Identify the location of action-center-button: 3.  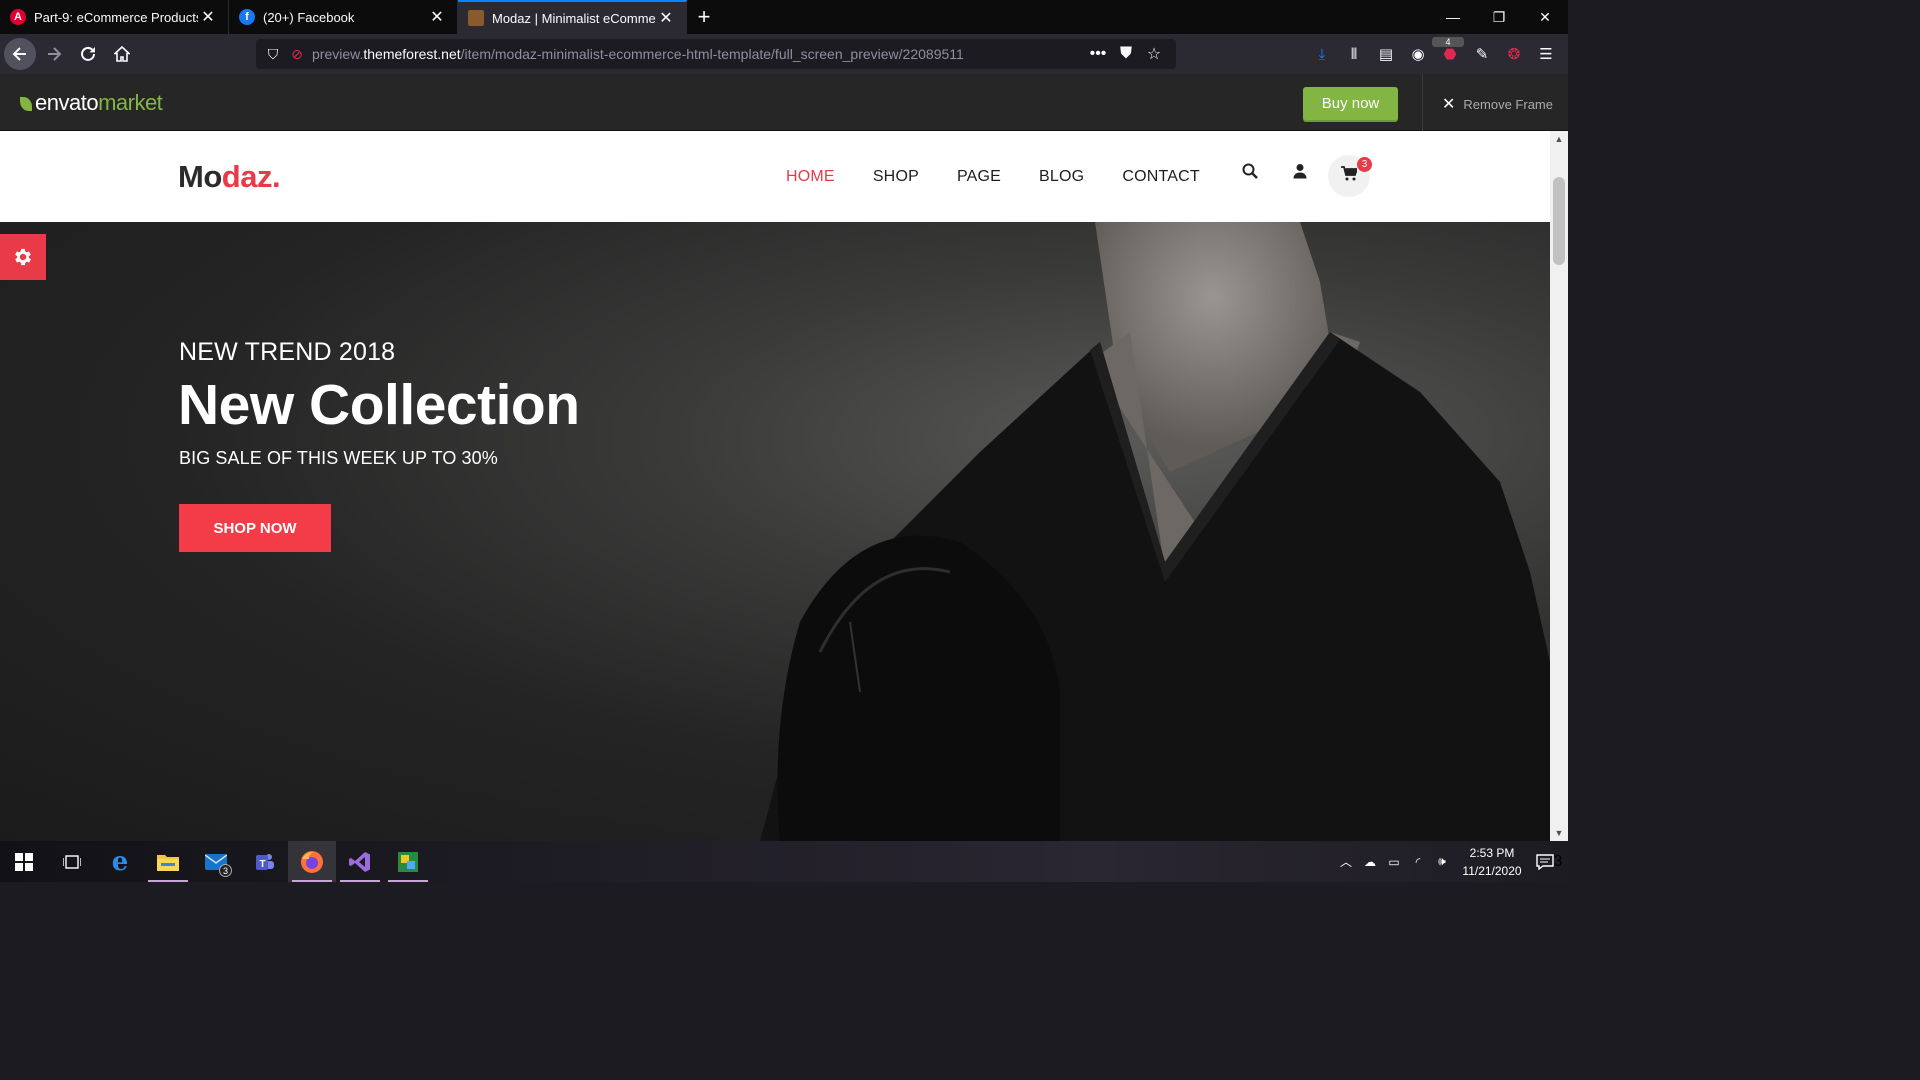
(1549, 862).